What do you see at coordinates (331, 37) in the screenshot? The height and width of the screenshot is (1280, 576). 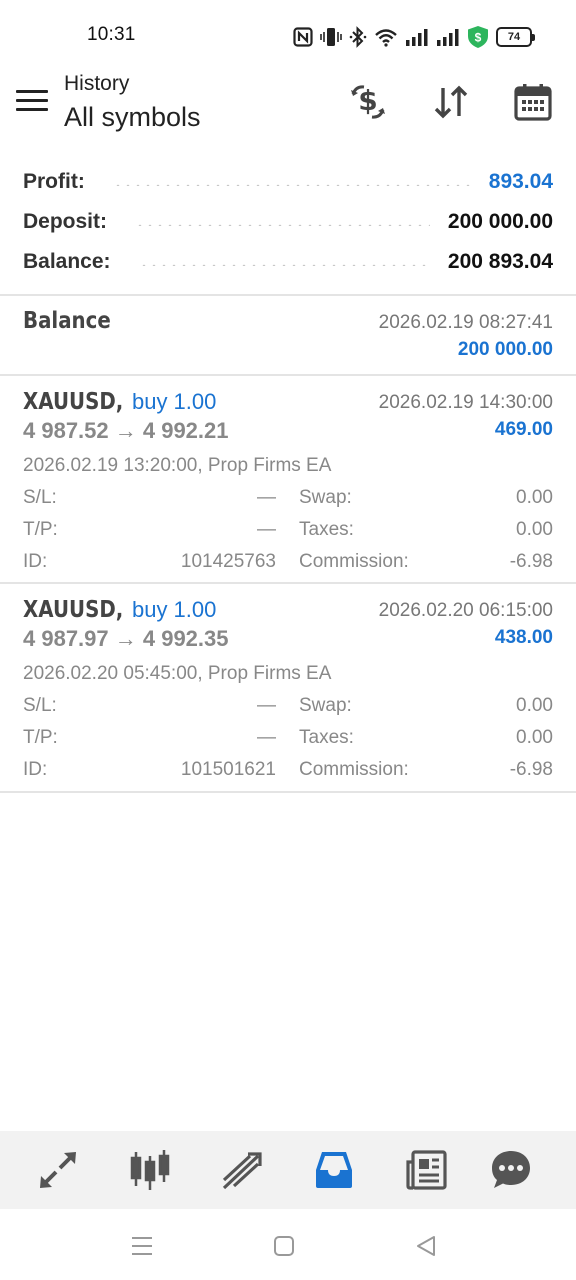 I see `vibrate-icon` at bounding box center [331, 37].